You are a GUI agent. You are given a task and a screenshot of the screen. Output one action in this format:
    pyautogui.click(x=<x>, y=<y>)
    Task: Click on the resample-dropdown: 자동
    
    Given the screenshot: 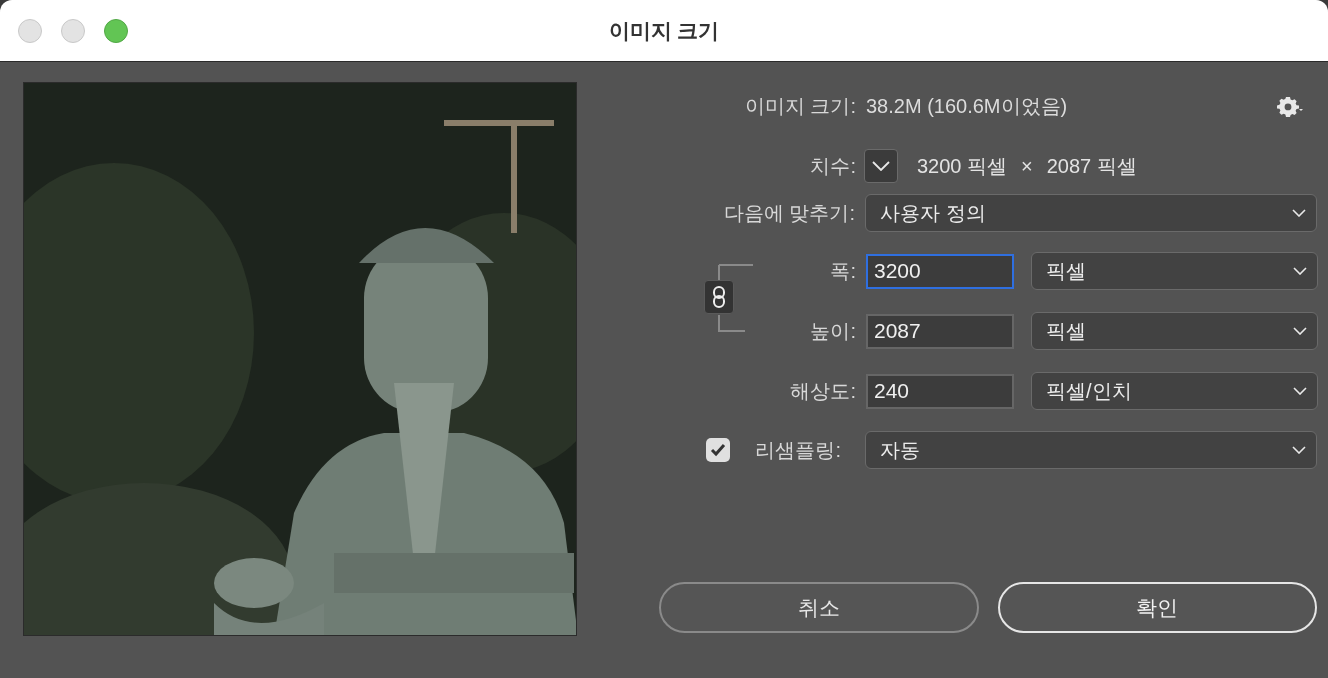 What is the action you would take?
    pyautogui.click(x=1091, y=450)
    